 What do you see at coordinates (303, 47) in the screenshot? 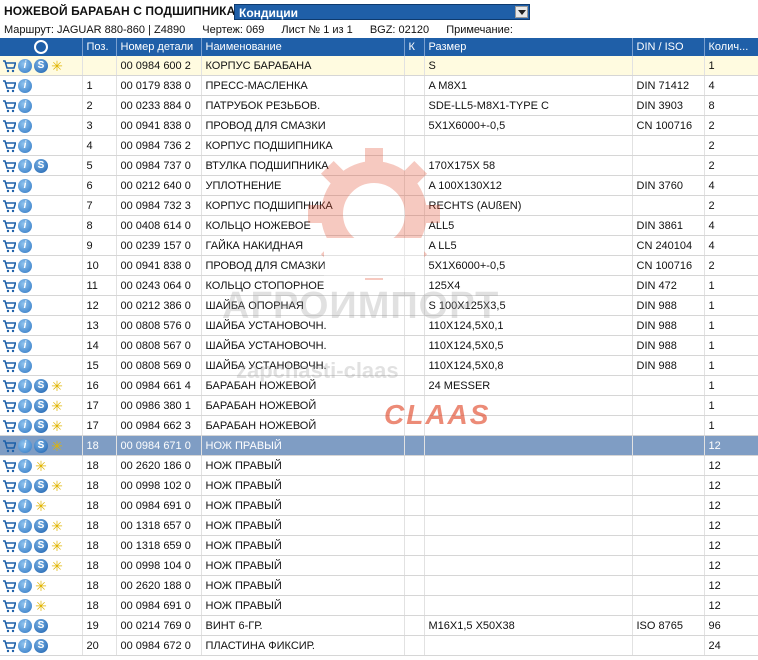
I see `col-name: Наименование` at bounding box center [303, 47].